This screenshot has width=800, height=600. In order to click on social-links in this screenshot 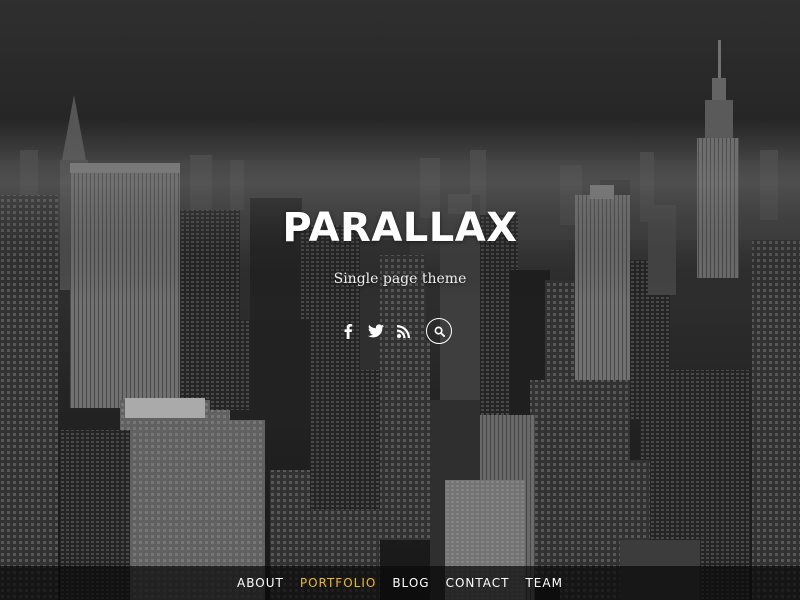, I will do `click(393, 331)`.